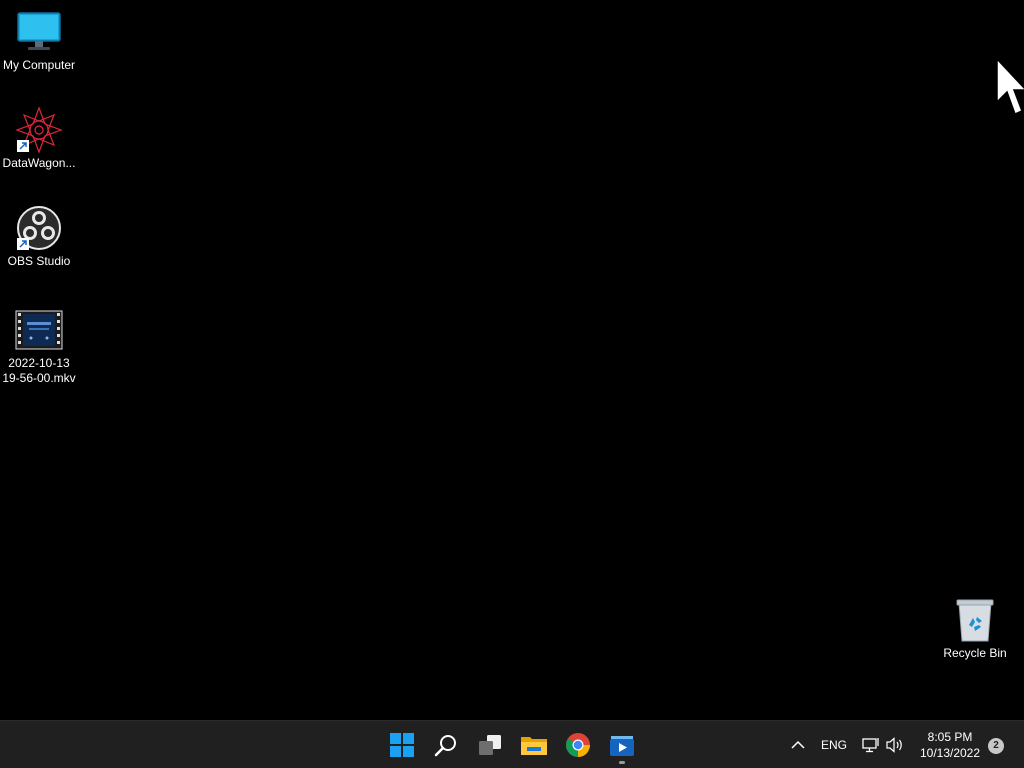 This screenshot has height=768, width=1024. What do you see at coordinates (975, 653) in the screenshot?
I see `desktop-icon-label: Recycle Bin` at bounding box center [975, 653].